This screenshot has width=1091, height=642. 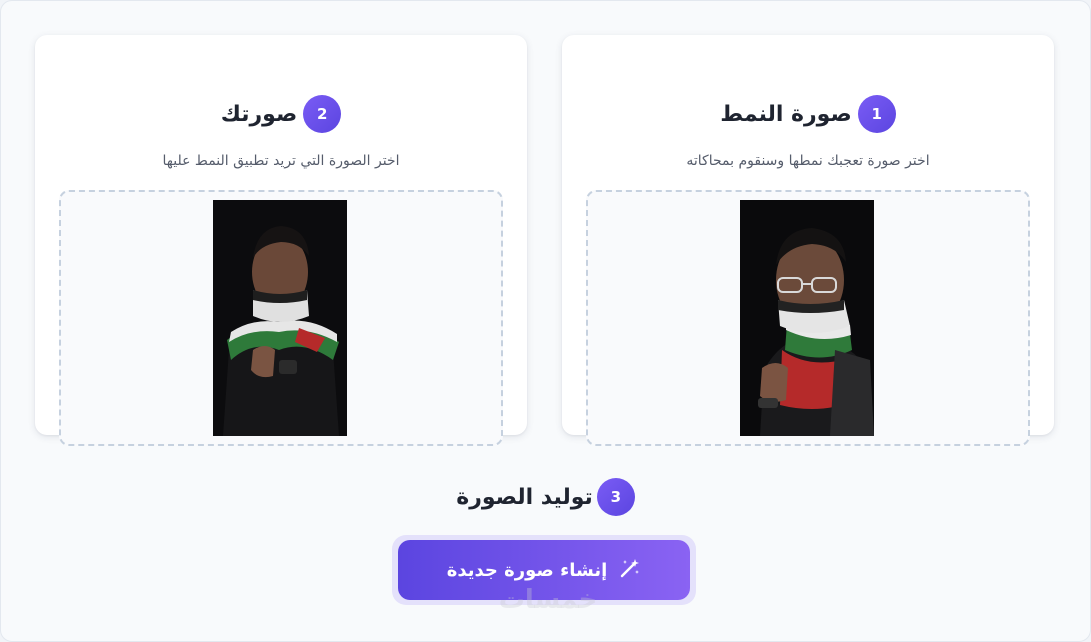 I want to click on style-photo-art, so click(x=807, y=318).